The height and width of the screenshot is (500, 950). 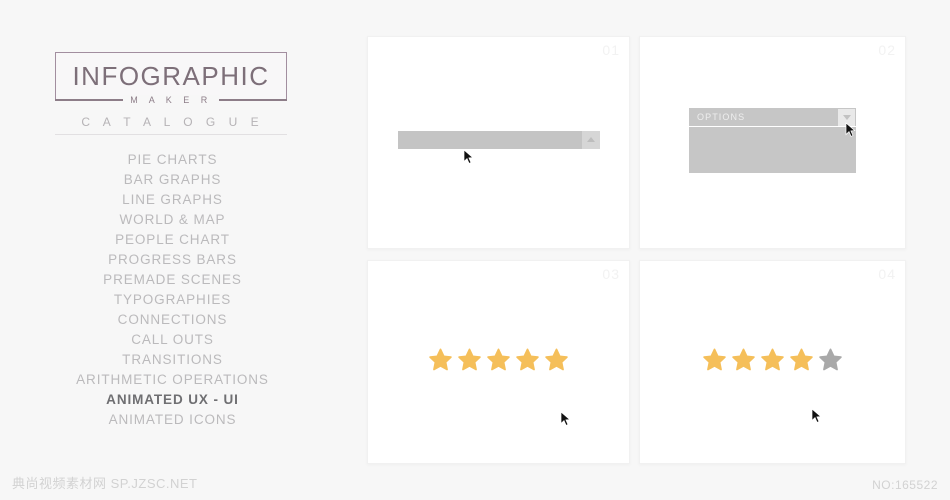 What do you see at coordinates (172, 160) in the screenshot?
I see `menu-item-pie-charts: PIE CHARTS` at bounding box center [172, 160].